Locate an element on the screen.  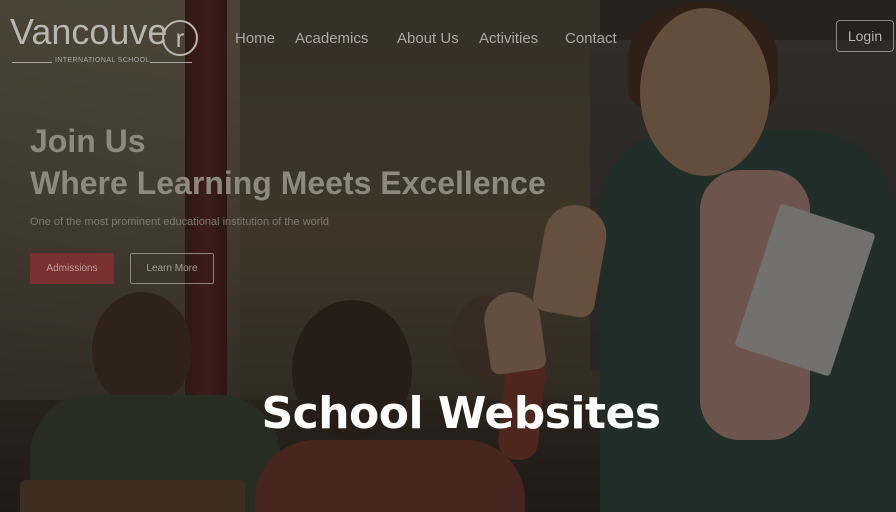
admissions-button: Admissions is located at coordinates (72, 268).